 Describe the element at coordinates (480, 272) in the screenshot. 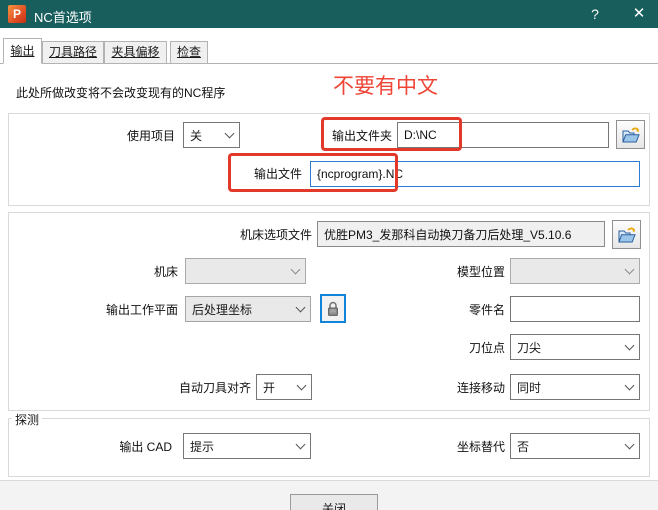

I see `model-location-label: 模型位置` at that location.